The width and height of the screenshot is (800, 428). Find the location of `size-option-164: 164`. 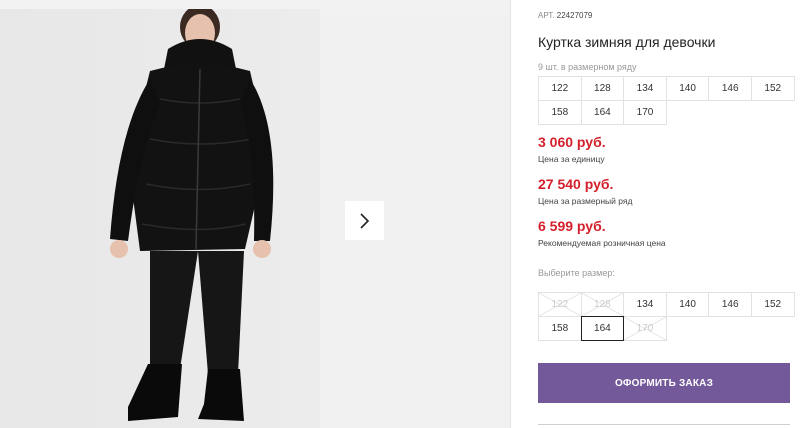

size-option-164: 164 is located at coordinates (602, 328).